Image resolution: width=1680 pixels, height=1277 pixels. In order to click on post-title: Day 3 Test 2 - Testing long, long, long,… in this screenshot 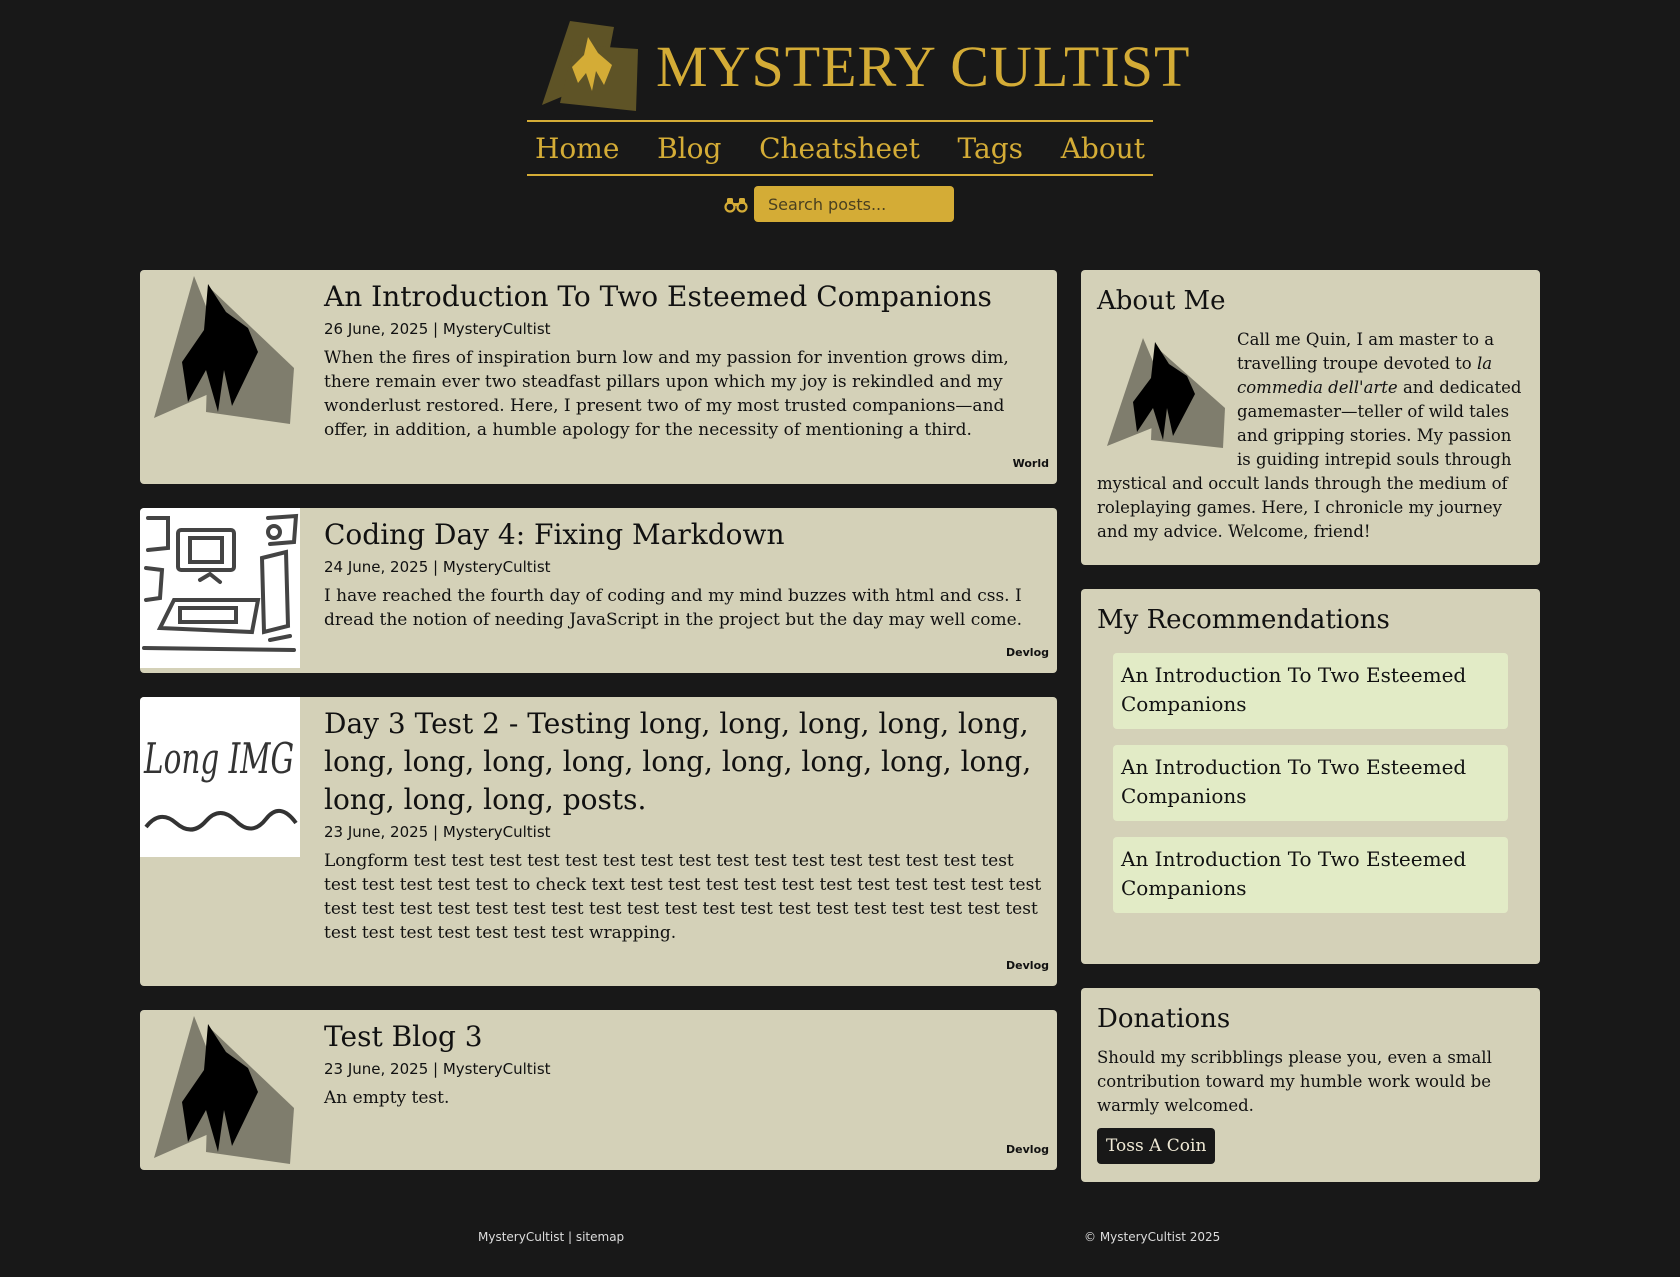, I will do `click(685, 762)`.